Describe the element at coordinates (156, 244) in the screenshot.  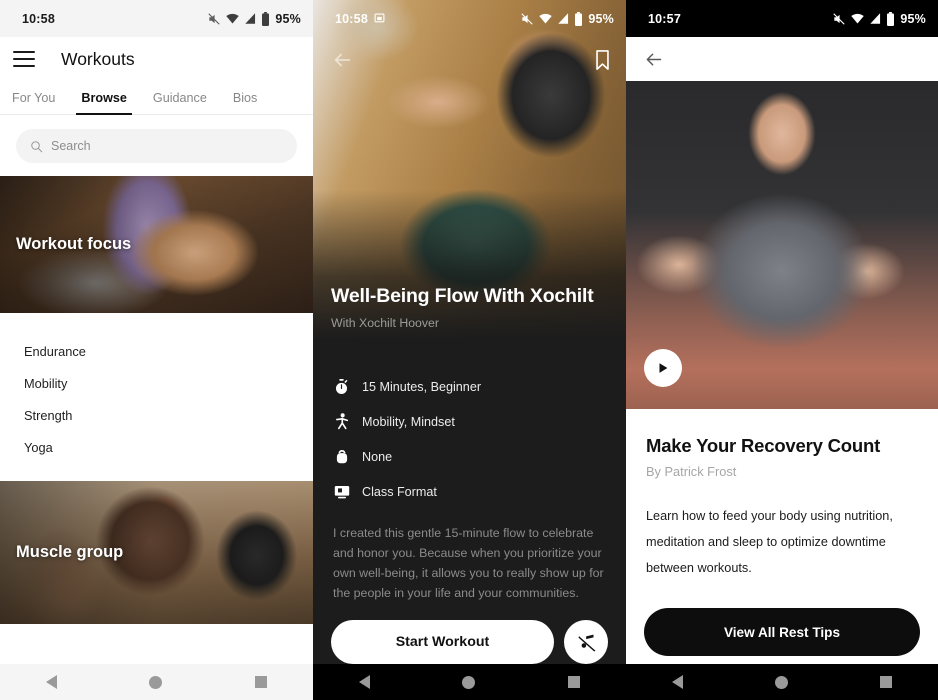
I see `hero-card-workout-focus: Workout focus` at that location.